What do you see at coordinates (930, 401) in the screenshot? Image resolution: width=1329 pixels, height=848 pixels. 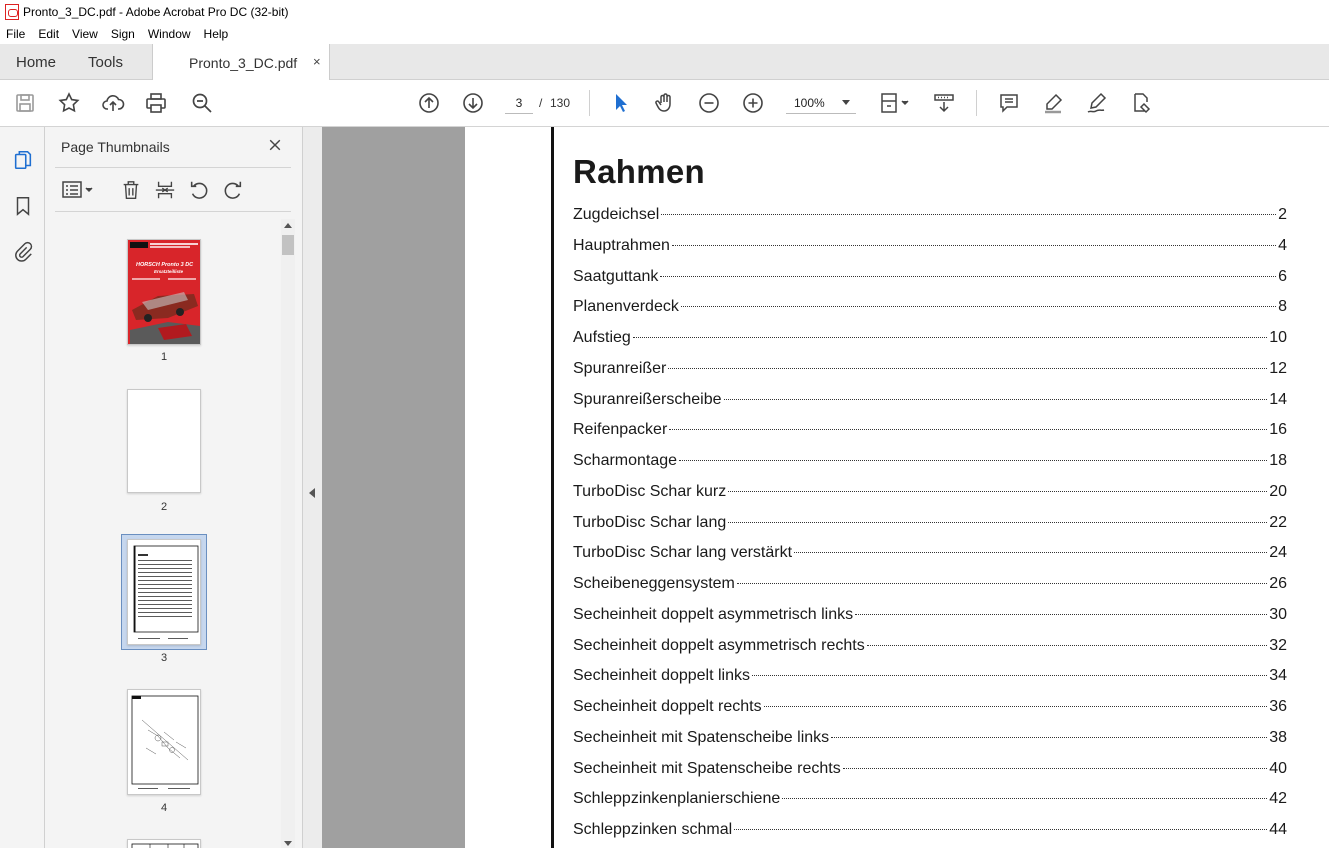 I see `toc-entry: Spuranreißerscheibe 14` at bounding box center [930, 401].